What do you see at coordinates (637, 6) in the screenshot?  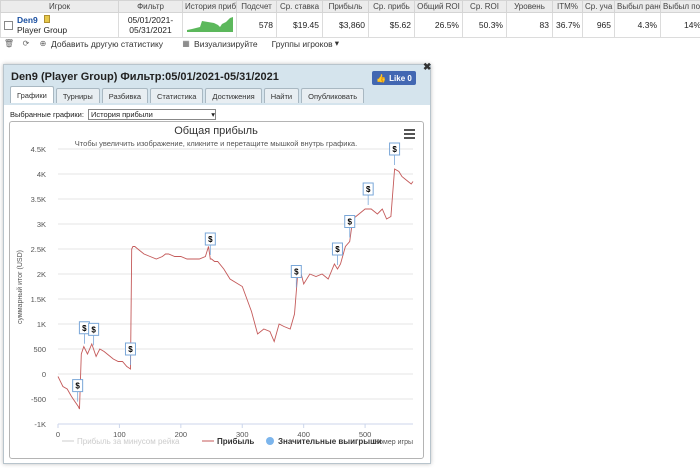 I see `column-header: Выбыл рано` at bounding box center [637, 6].